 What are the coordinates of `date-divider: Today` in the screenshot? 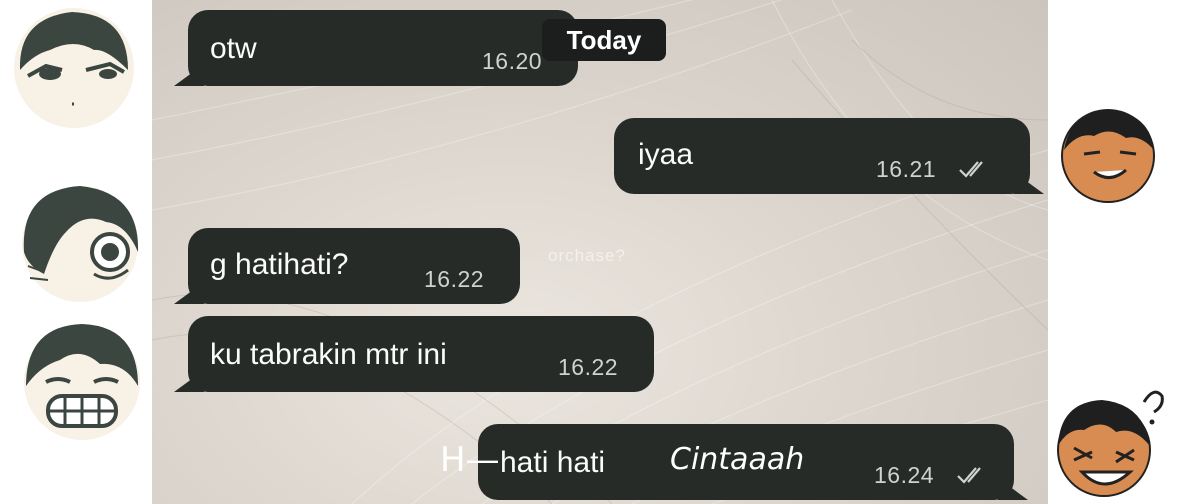 It's located at (604, 40).